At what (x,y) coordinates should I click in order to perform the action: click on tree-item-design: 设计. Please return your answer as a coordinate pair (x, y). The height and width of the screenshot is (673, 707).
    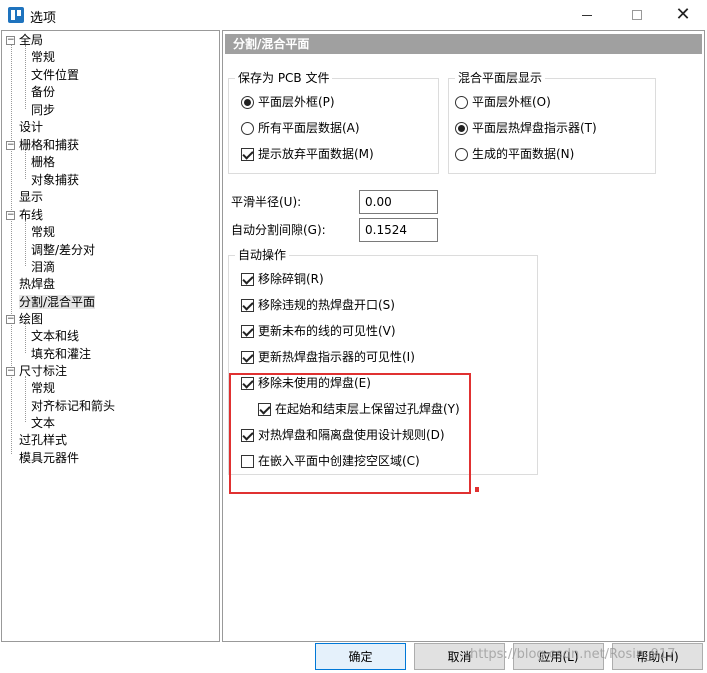
    Looking at the image, I should click on (31, 127).